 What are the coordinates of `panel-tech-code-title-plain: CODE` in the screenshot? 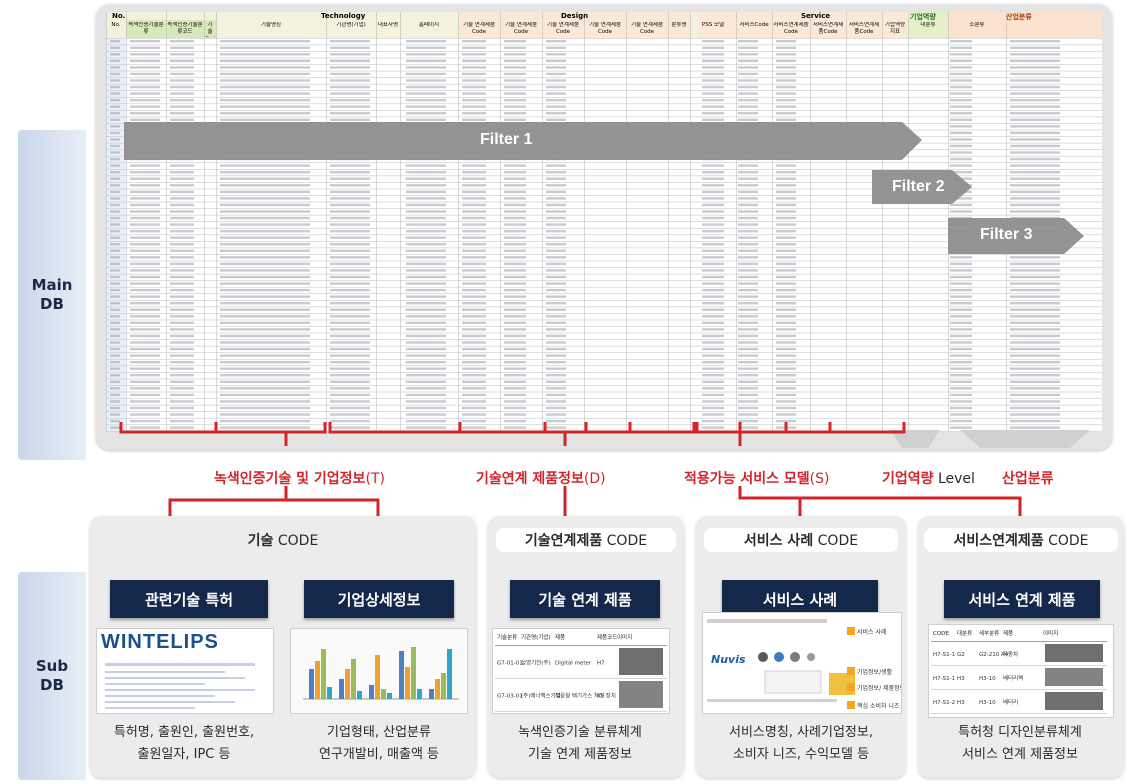 It's located at (296, 541).